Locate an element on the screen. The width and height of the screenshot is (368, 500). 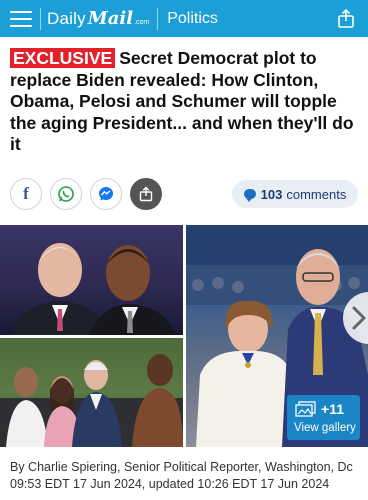
logo-suffix: .com is located at coordinates (142, 22).